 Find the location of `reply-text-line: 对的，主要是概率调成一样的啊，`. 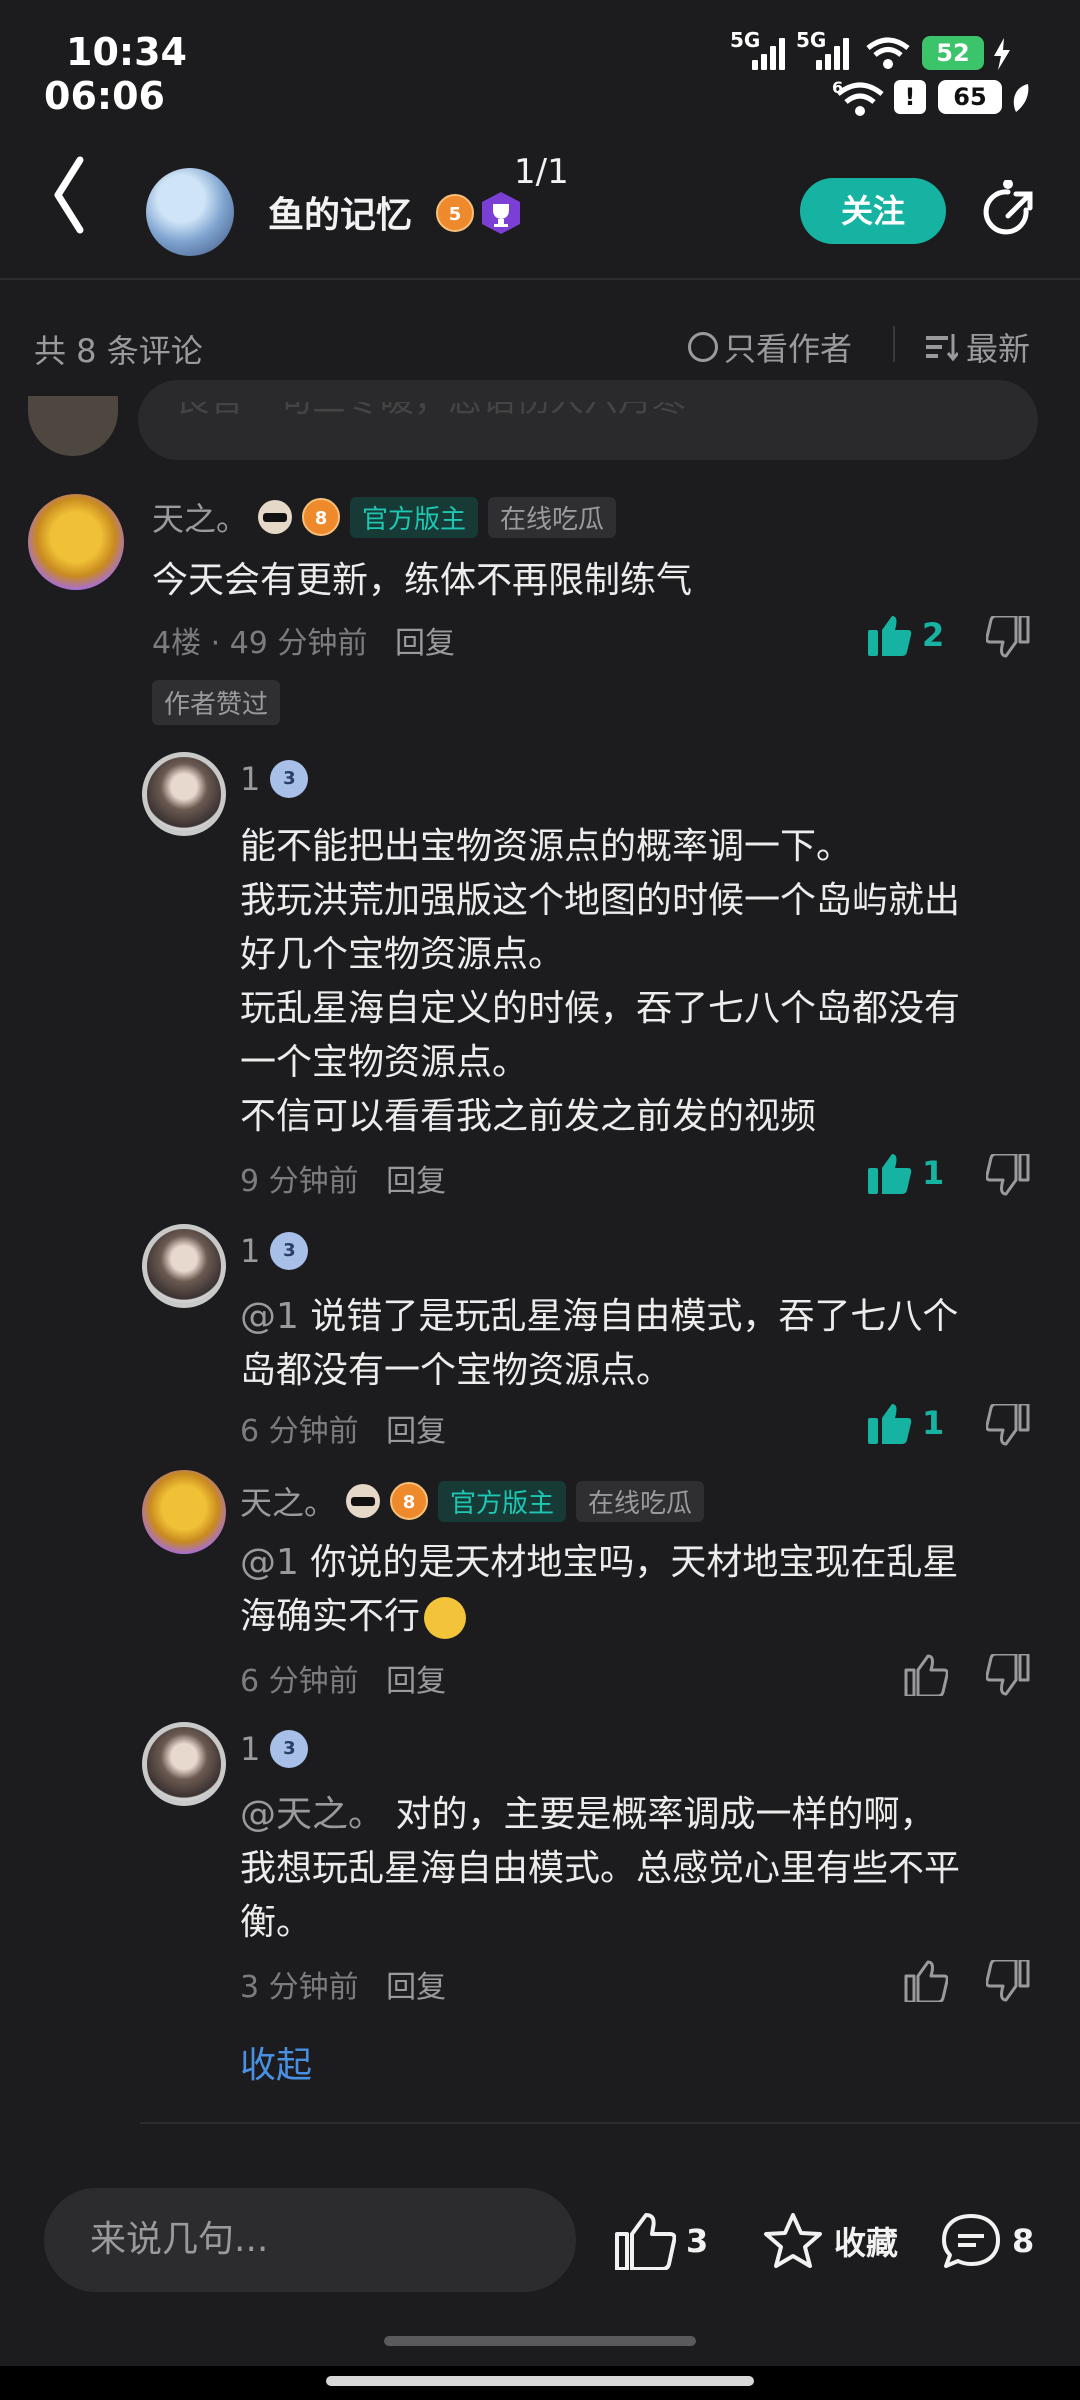

reply-text-line: 对的，主要是概率调成一样的啊， is located at coordinates (665, 1814).